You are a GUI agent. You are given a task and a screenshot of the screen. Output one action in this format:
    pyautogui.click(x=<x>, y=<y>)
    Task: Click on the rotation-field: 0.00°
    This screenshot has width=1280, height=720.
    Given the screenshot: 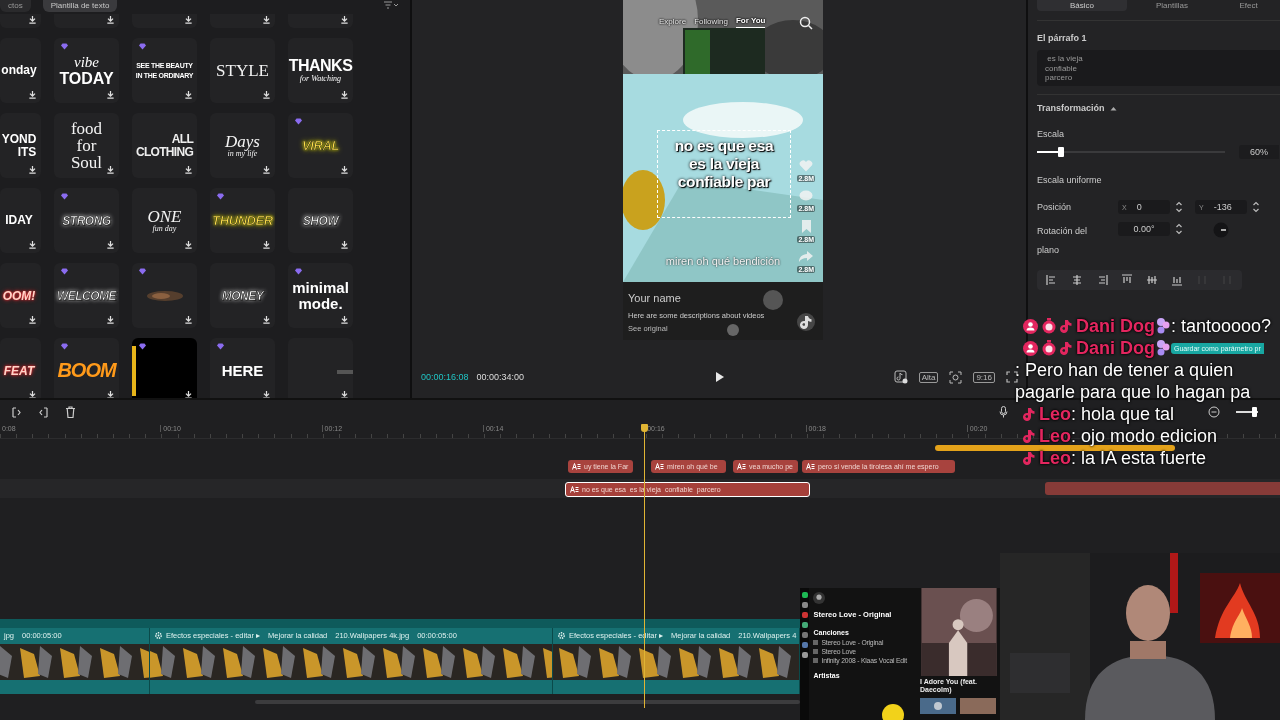 What is the action you would take?
    pyautogui.click(x=1144, y=229)
    